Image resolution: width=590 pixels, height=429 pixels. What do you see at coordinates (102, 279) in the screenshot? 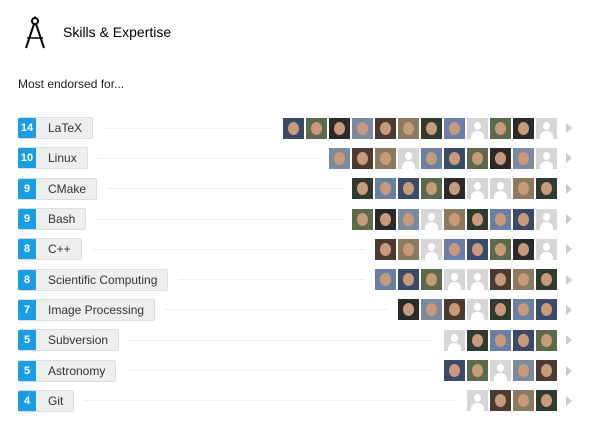
I see `skill-name: Scientific Computing` at bounding box center [102, 279].